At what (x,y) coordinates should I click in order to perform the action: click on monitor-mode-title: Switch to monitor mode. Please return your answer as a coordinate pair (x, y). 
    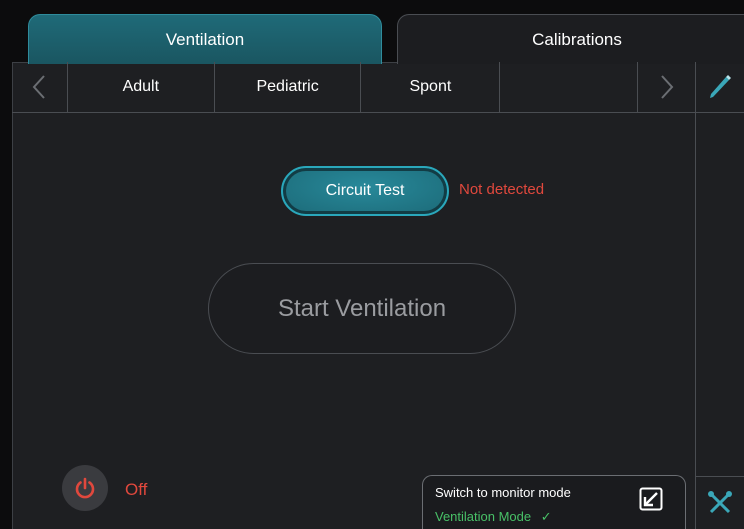
    Looking at the image, I should click on (503, 492).